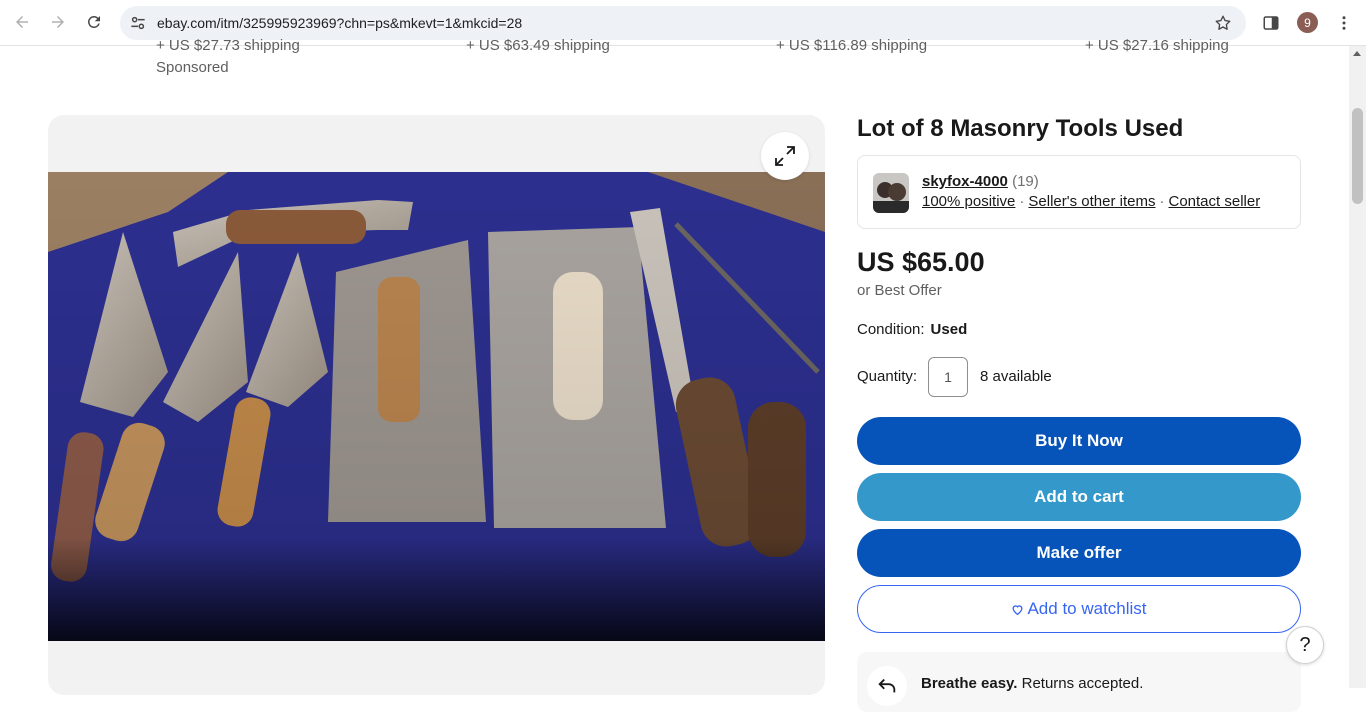 This screenshot has width=1366, height=712. I want to click on add-to-cart-button: Add to cart, so click(1079, 497).